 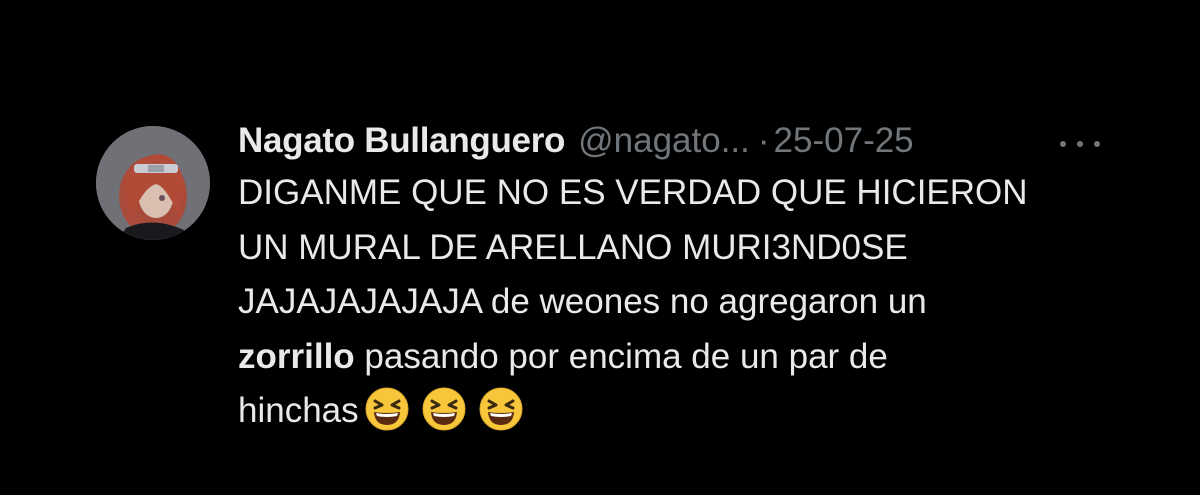 I want to click on tweet-text-line: DIGANME QUE NO ES VERDAD QUE HICIERON, so click(x=633, y=192).